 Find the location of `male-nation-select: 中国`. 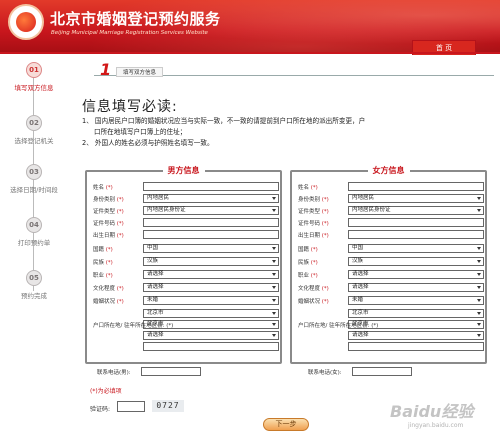

male-nation-select: 中国 is located at coordinates (211, 248).